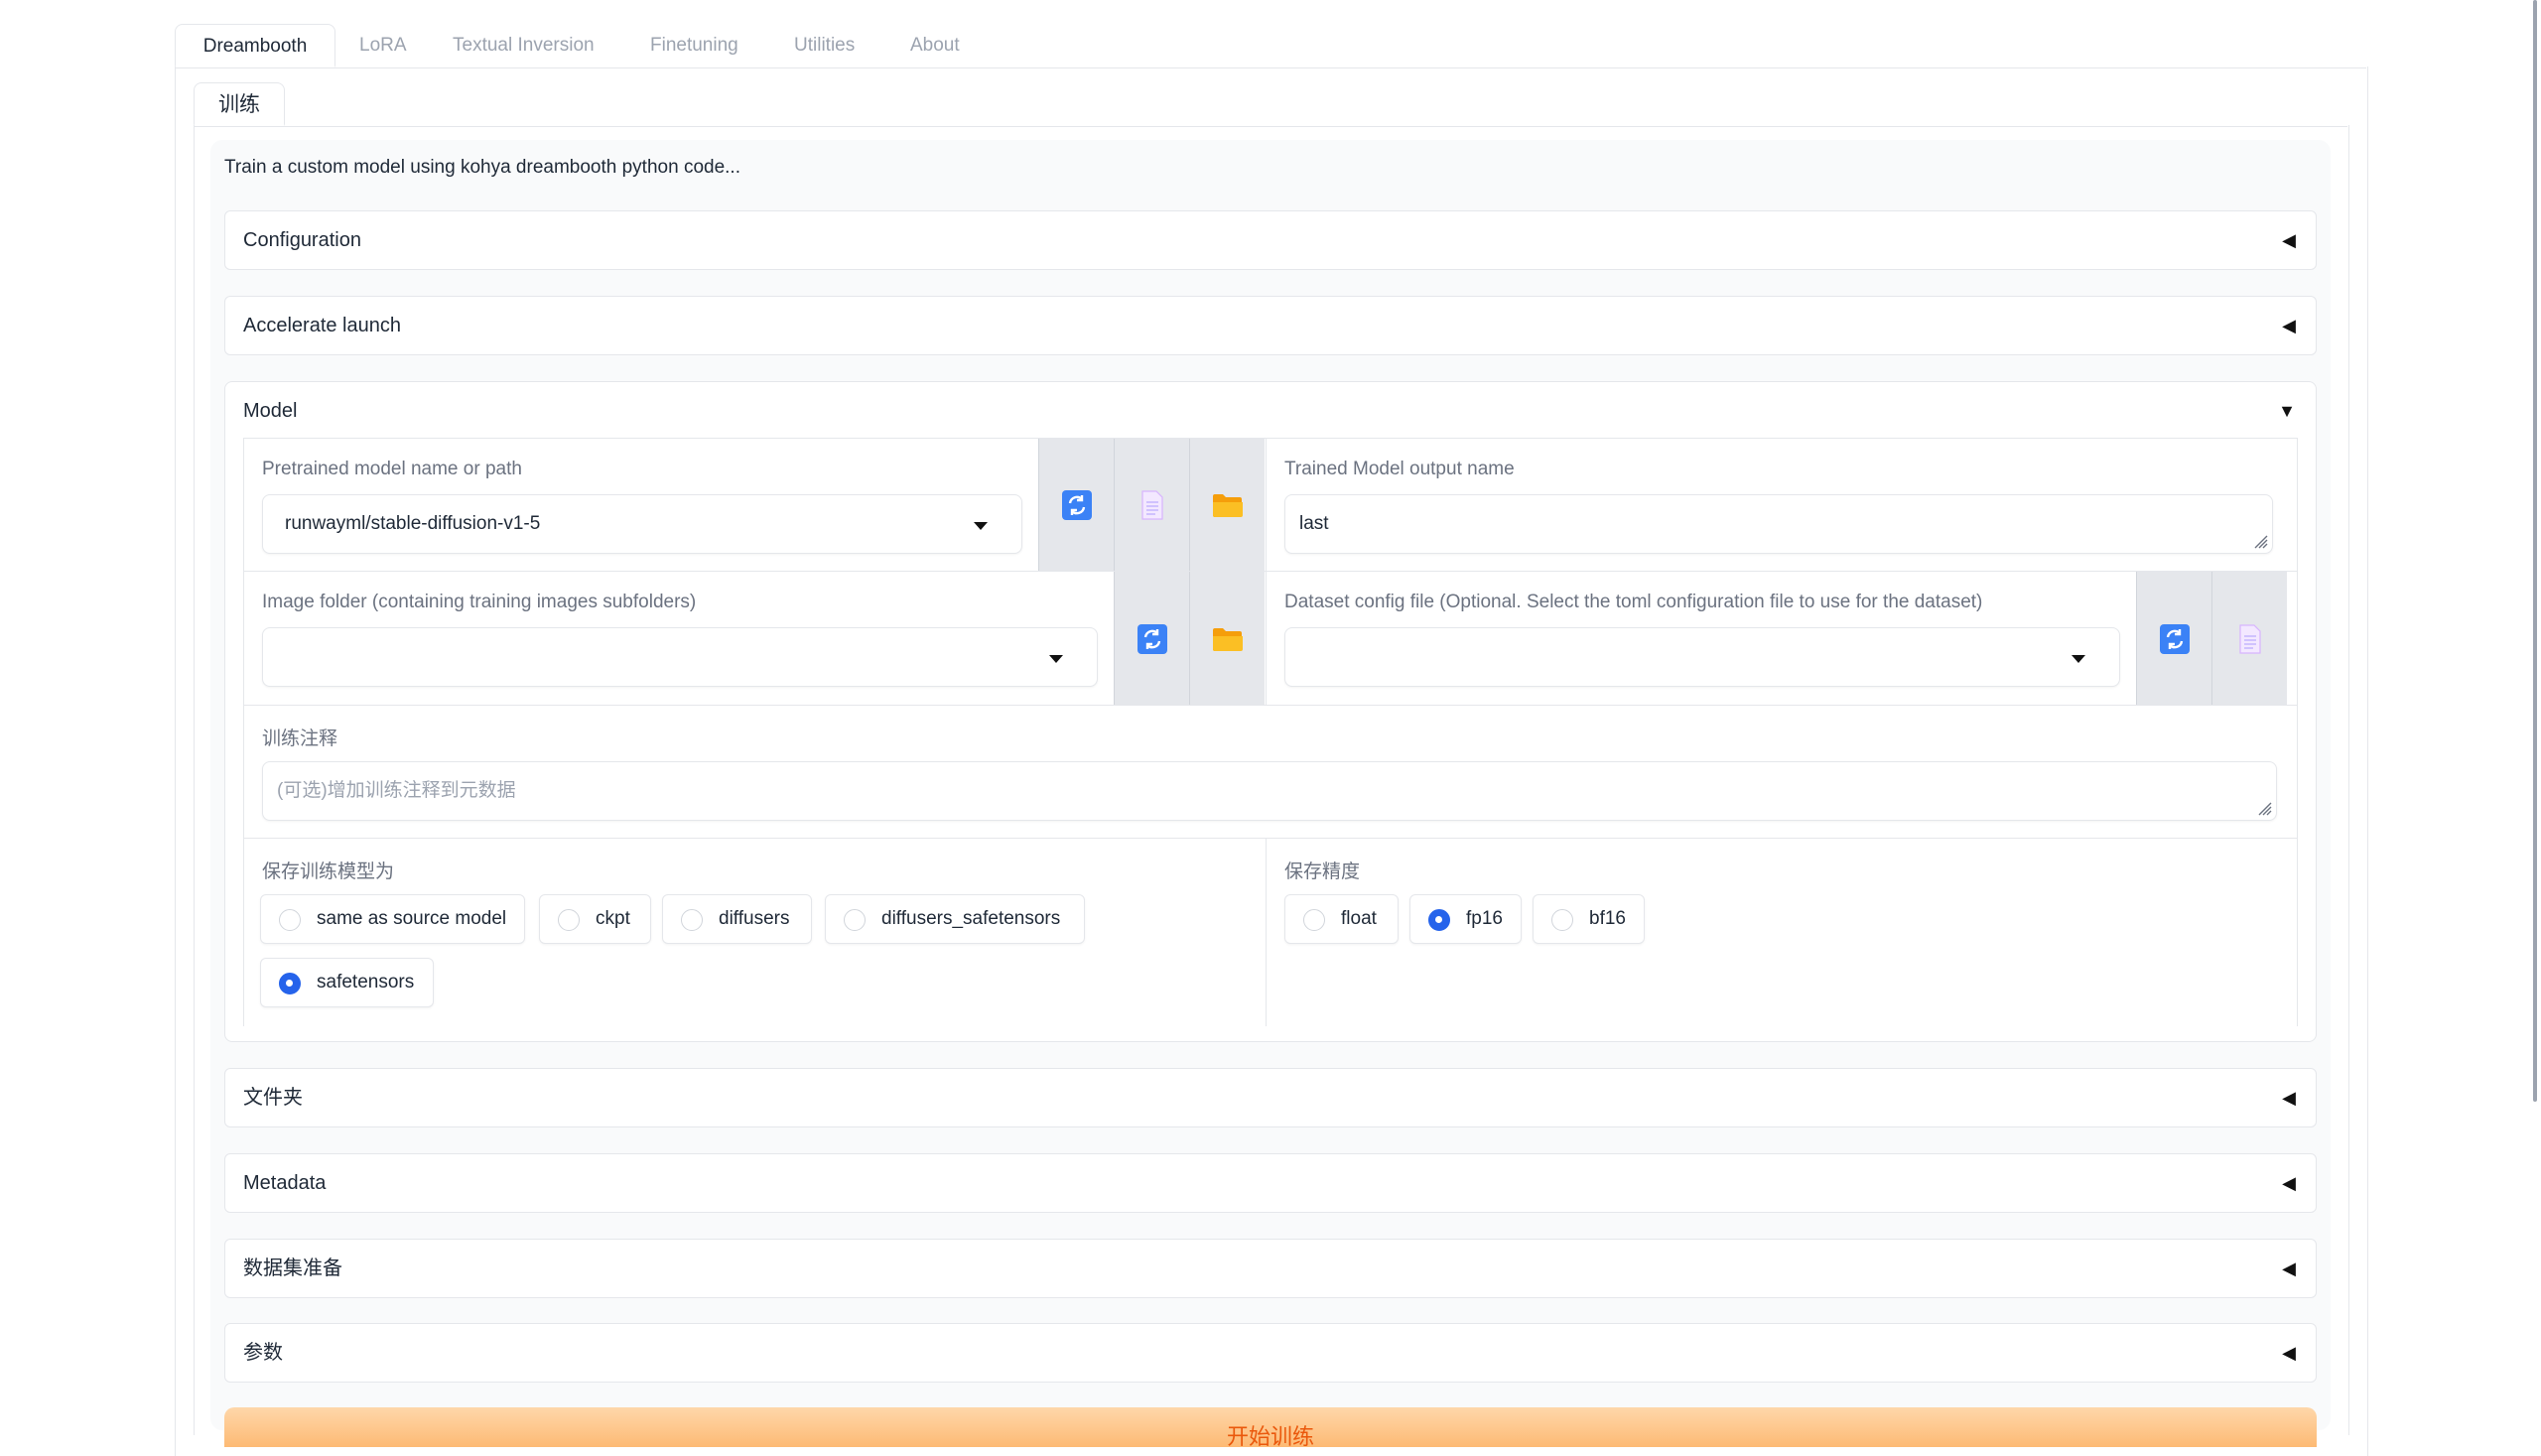 This screenshot has width=2541, height=1456. What do you see at coordinates (300, 738) in the screenshot?
I see `training-comment-label: 训练注释` at bounding box center [300, 738].